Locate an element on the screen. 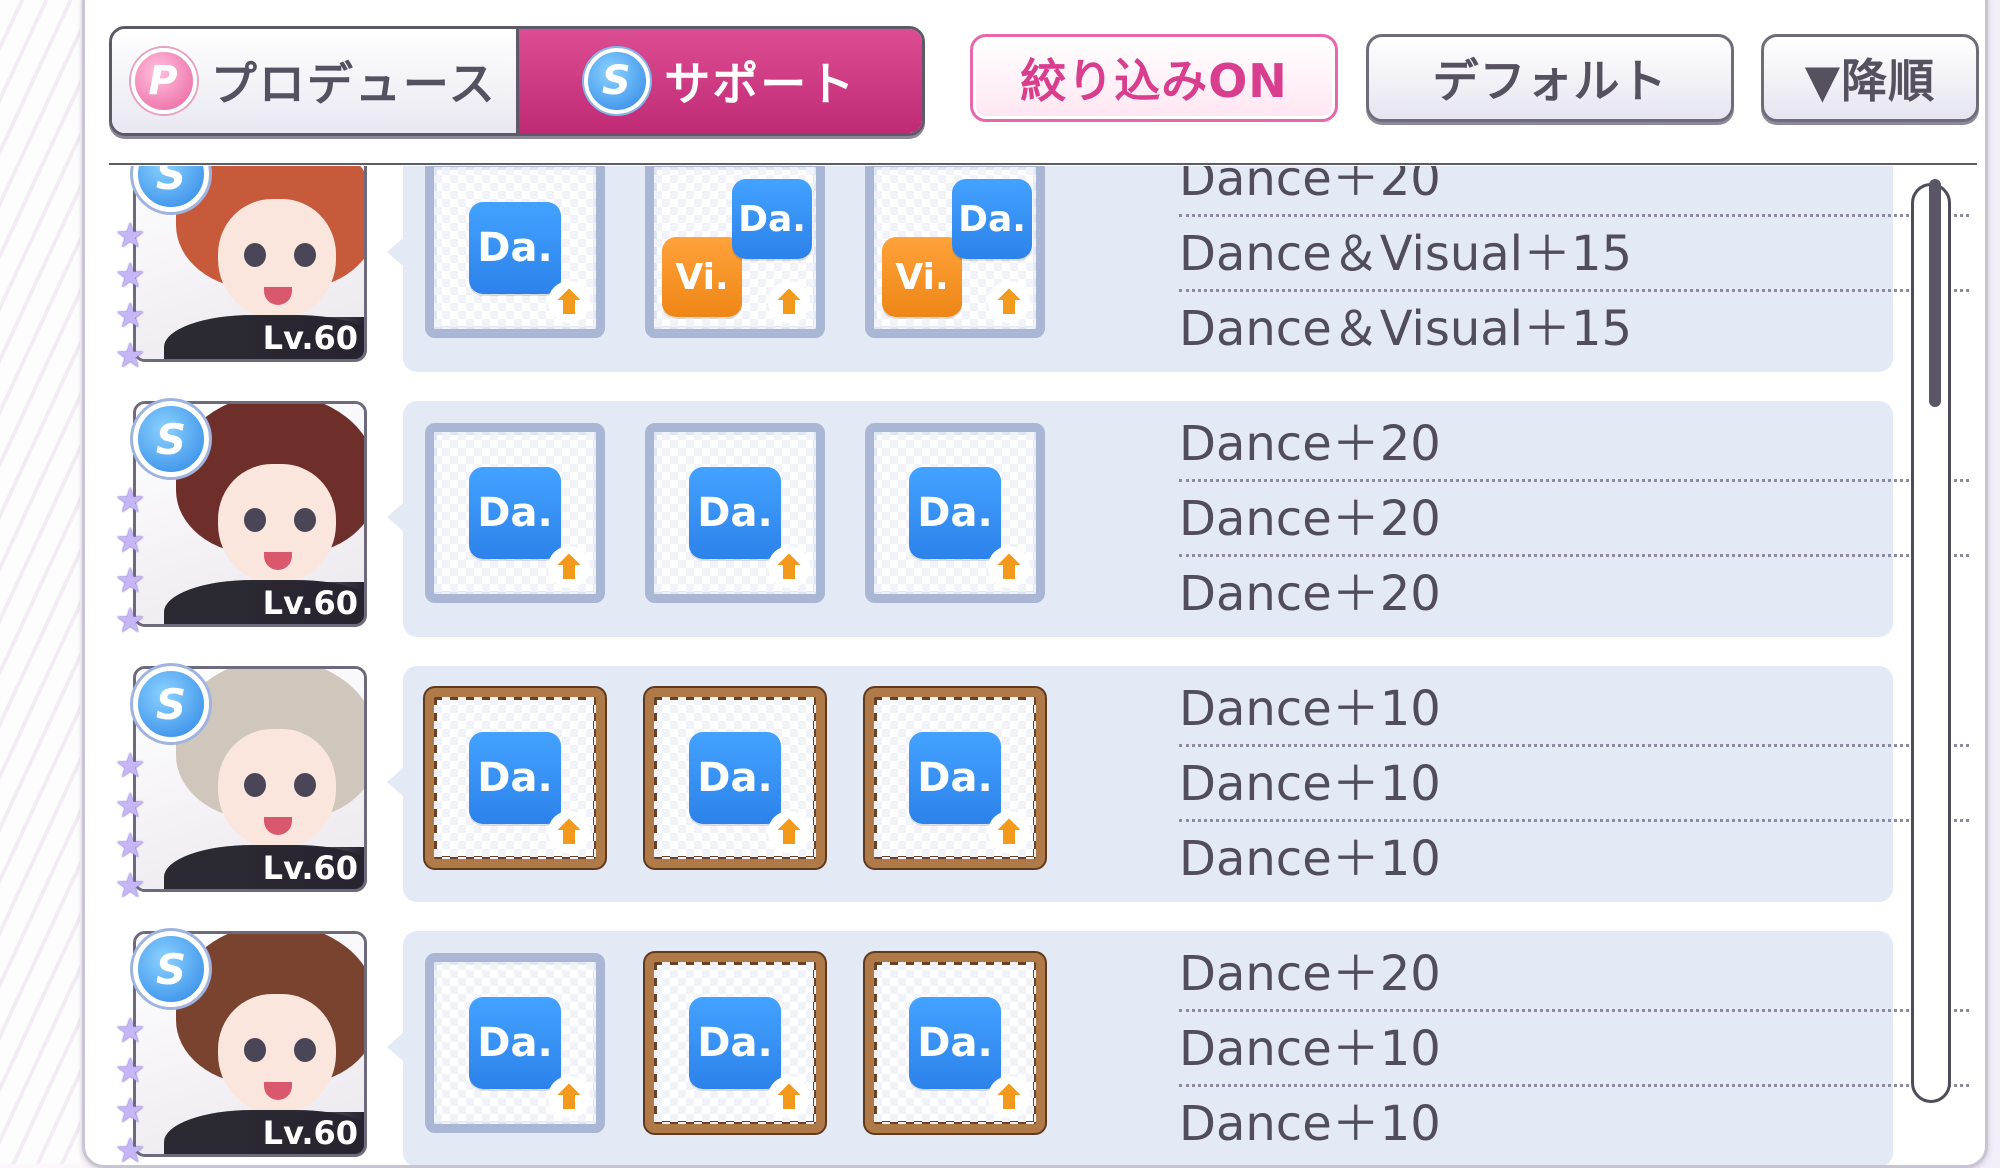 Image resolution: width=2000 pixels, height=1168 pixels. tab-bar: P プロデュース S サポート is located at coordinates (517, 81).